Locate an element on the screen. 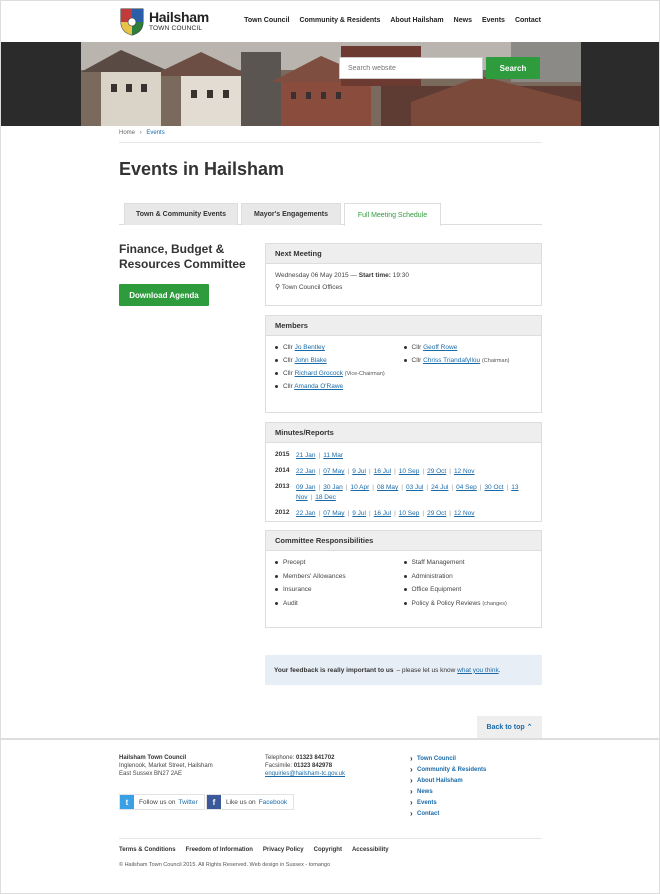  breadcrumb-home: Home is located at coordinates (127, 133).